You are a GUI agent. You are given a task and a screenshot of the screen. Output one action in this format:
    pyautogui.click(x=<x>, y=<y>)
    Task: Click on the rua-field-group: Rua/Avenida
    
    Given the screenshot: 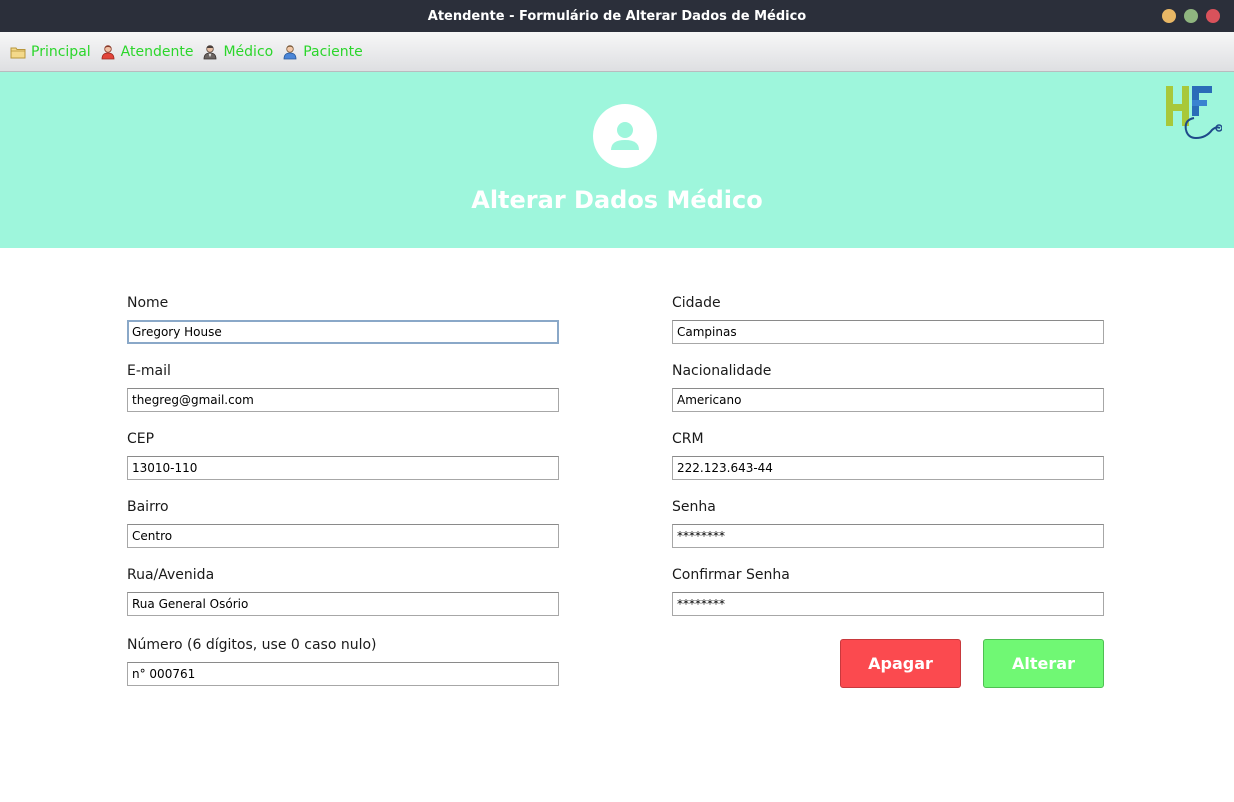 What is the action you would take?
    pyautogui.click(x=343, y=591)
    